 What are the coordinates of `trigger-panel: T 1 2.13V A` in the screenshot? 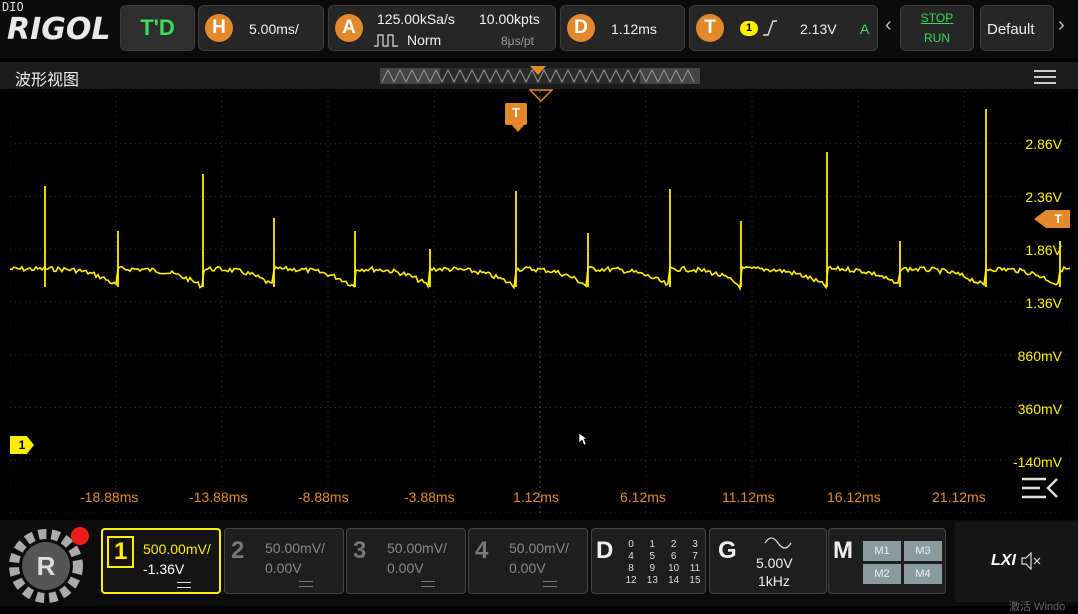 It's located at (783, 28).